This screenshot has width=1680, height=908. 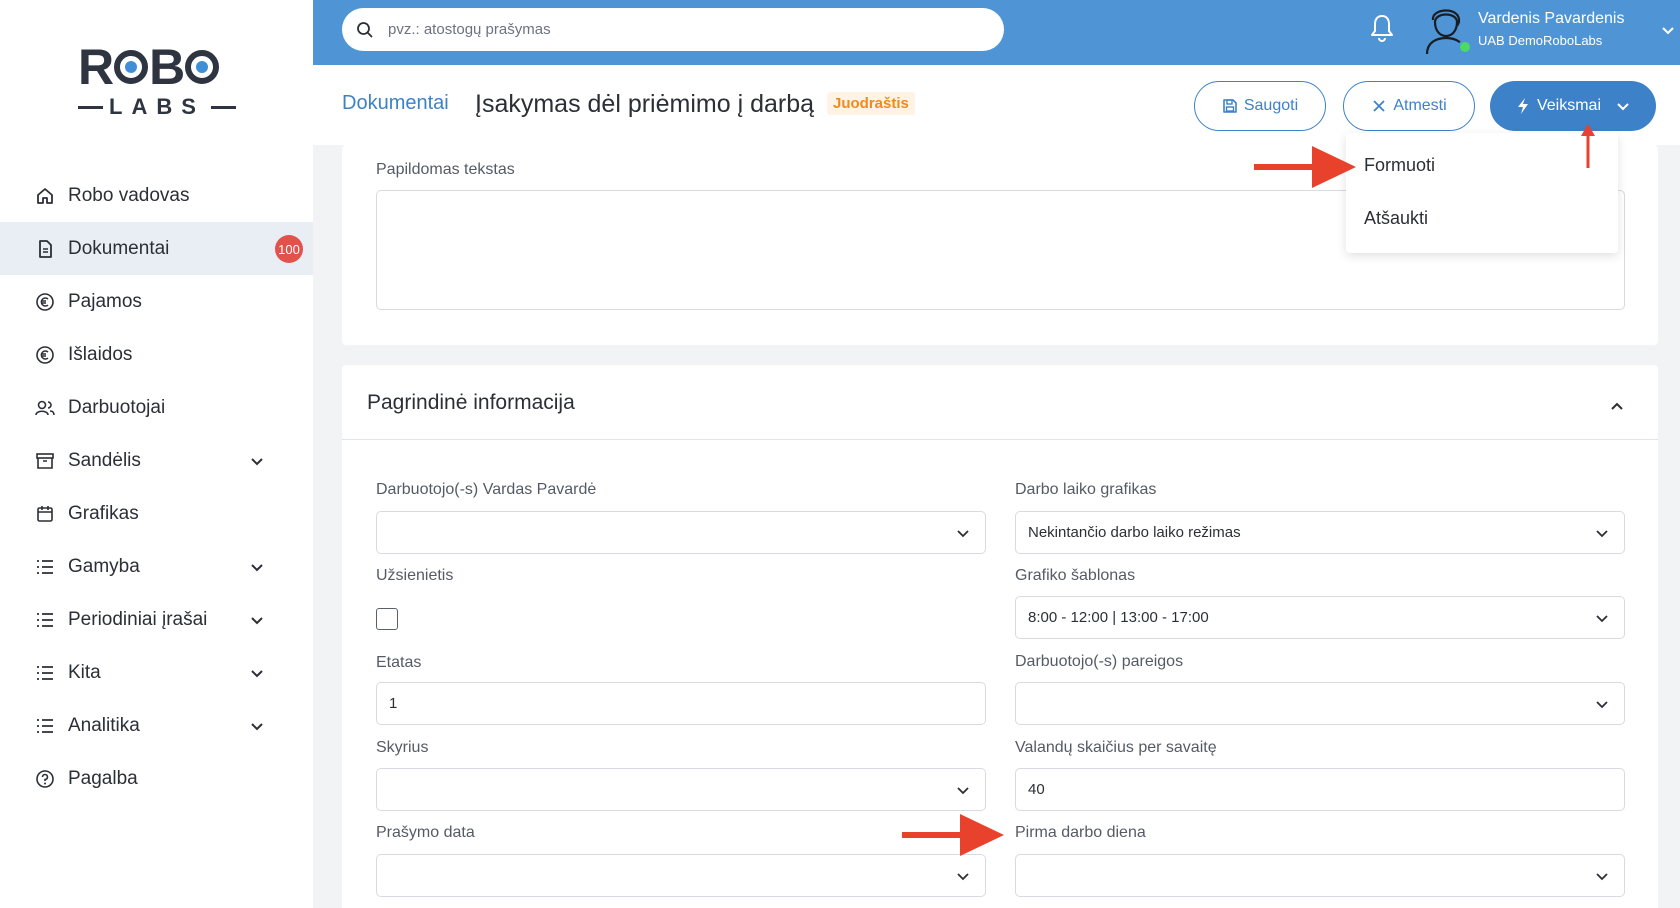 I want to click on sidebar-item-label: Darbuotojai, so click(x=117, y=407).